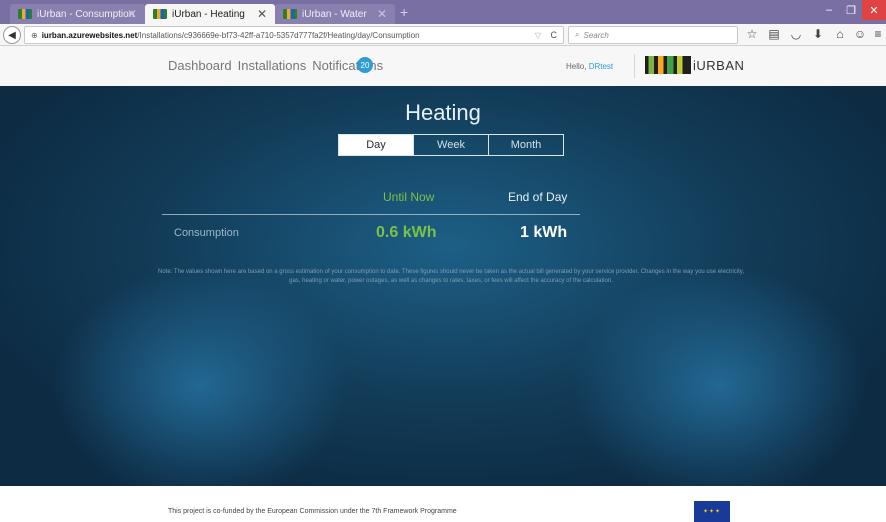 The width and height of the screenshot is (886, 522). I want to click on pocket-icon: ◡, so click(796, 34).